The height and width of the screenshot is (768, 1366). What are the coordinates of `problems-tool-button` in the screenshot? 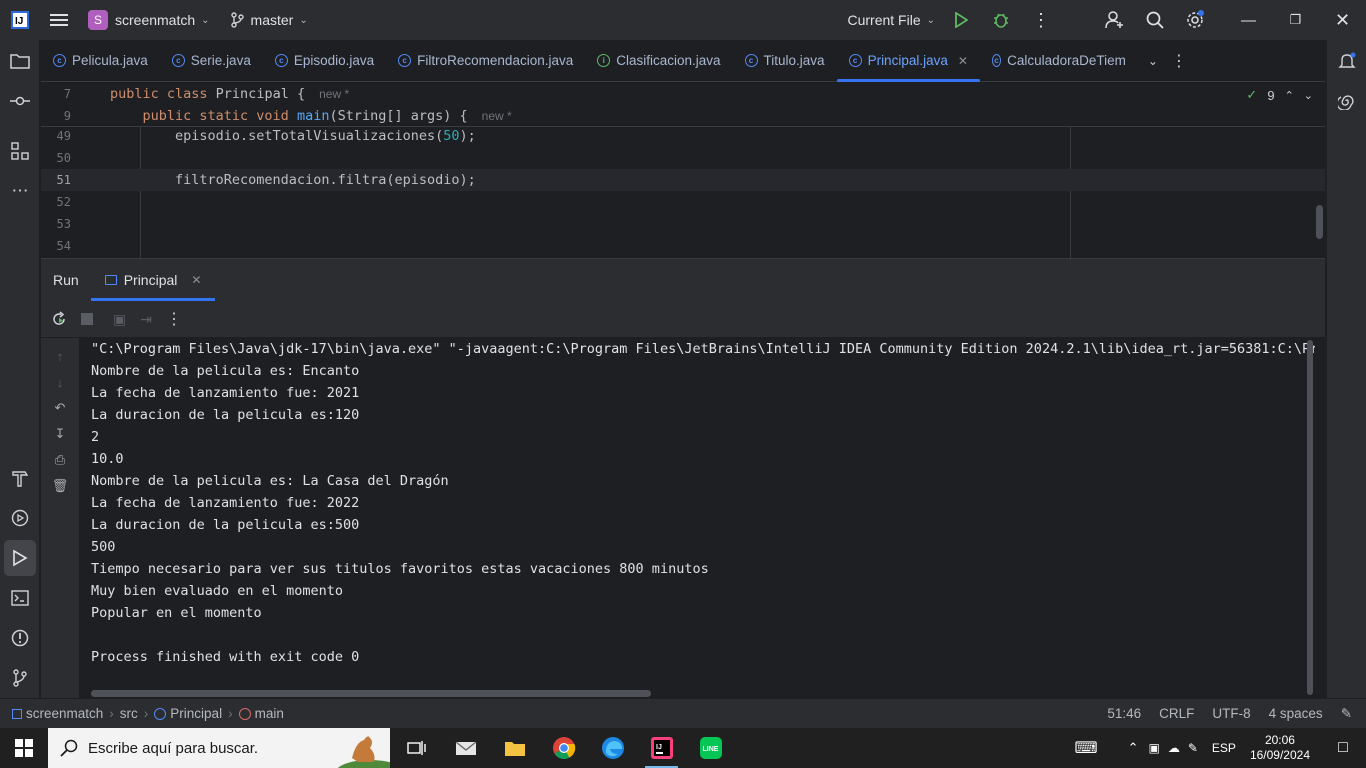 It's located at (20, 638).